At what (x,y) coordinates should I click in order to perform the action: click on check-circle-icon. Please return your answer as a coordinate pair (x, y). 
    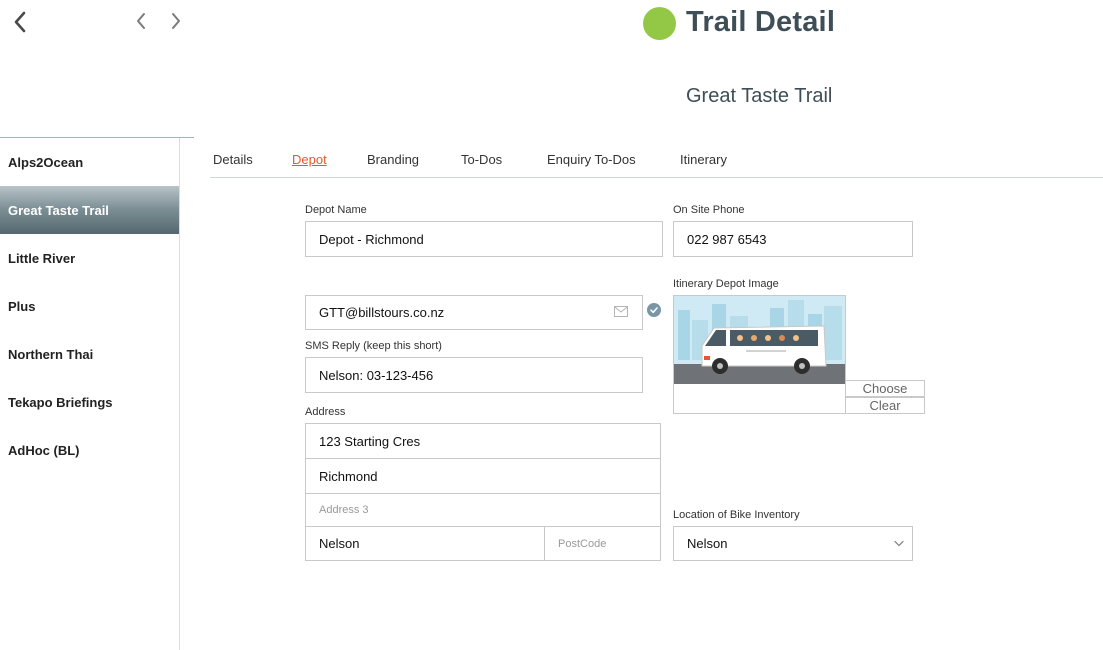
    Looking at the image, I should click on (654, 310).